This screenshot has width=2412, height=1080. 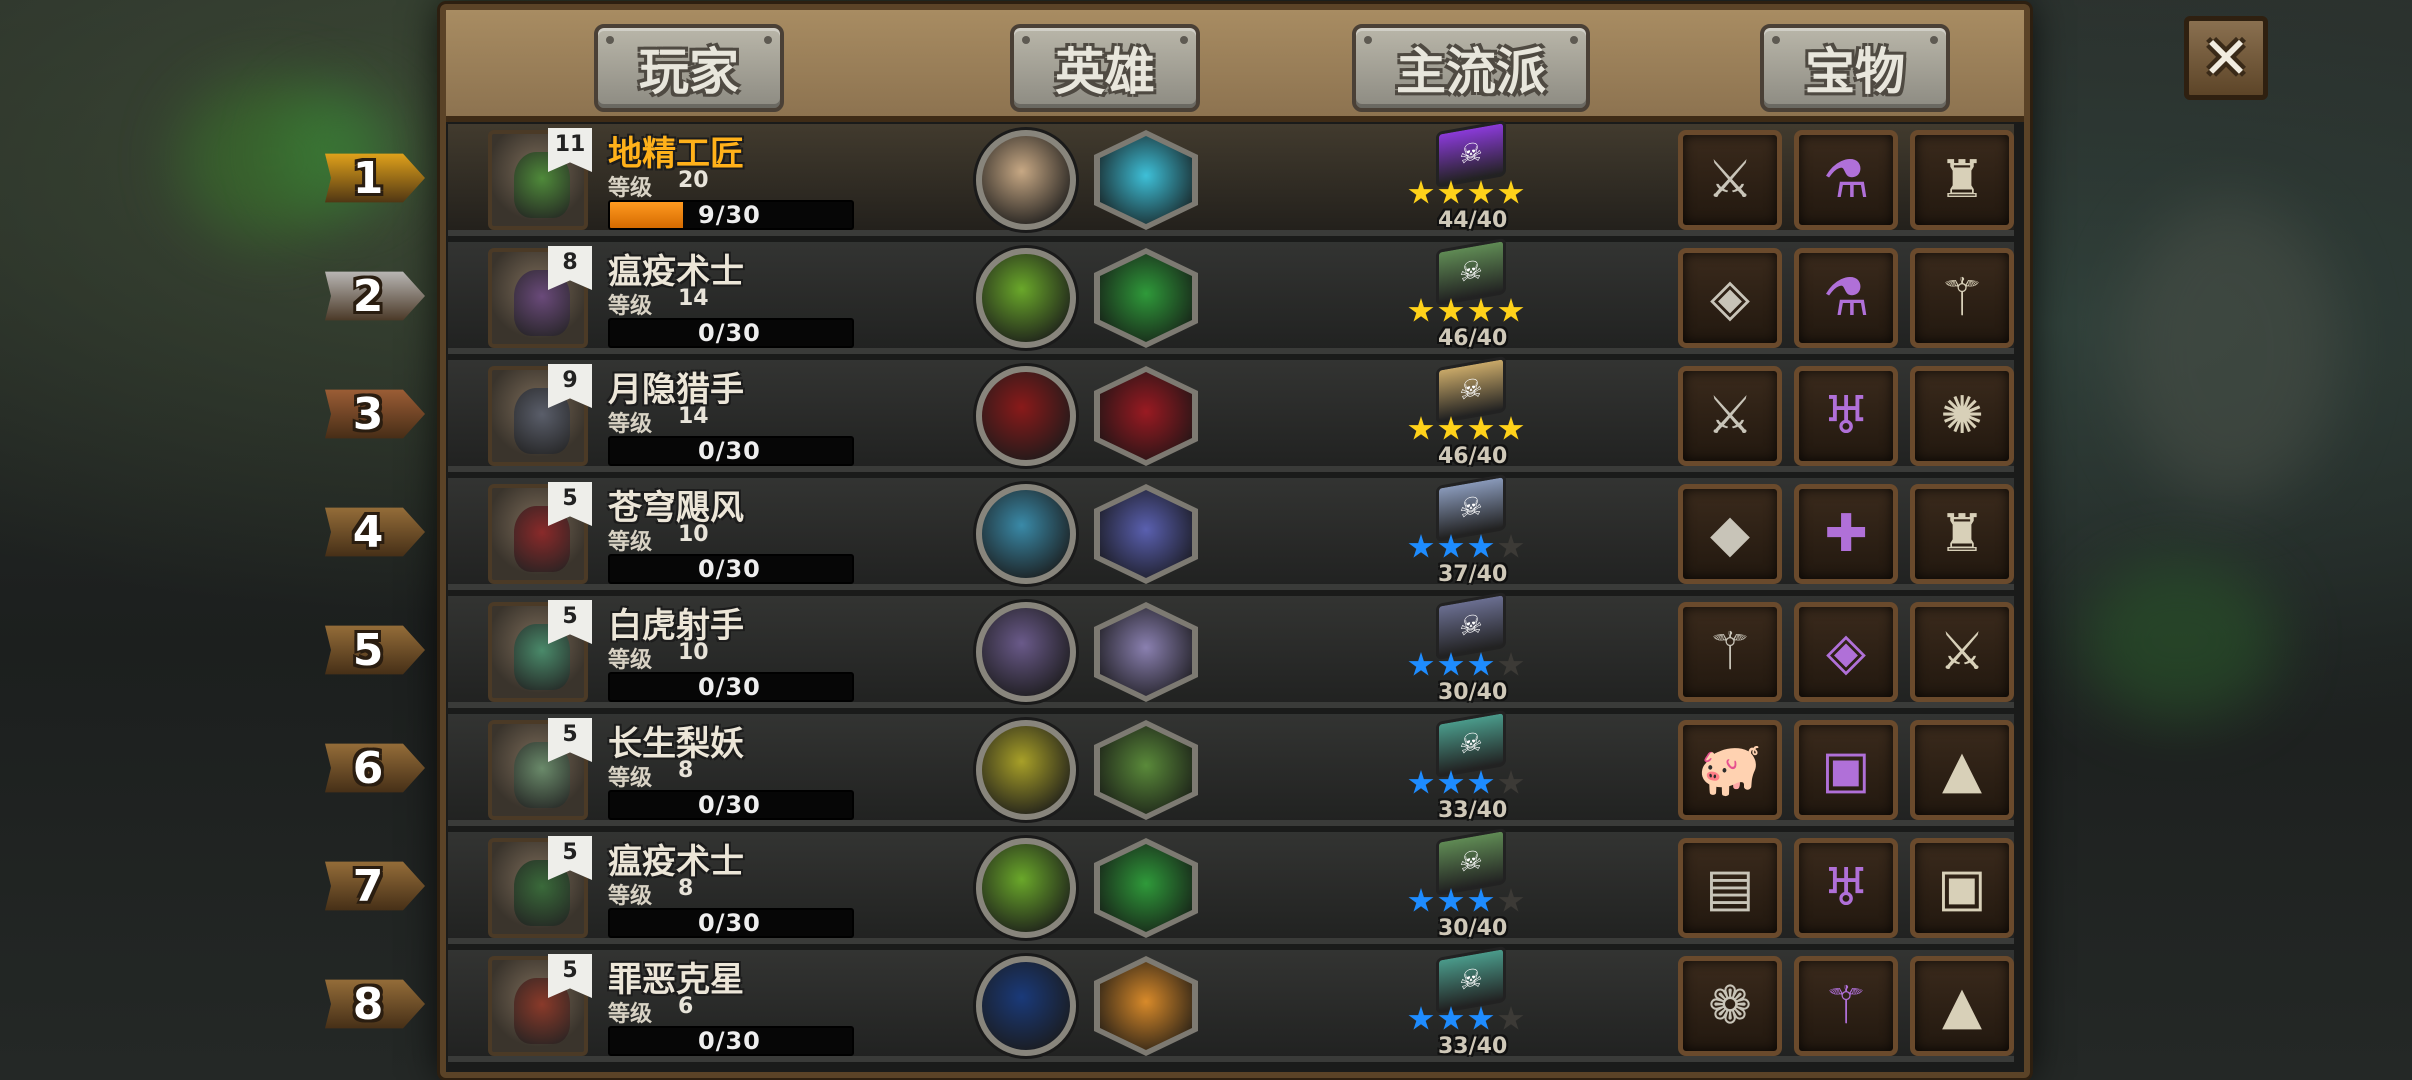 I want to click on hex-skill-fill, so click(x=1146, y=534).